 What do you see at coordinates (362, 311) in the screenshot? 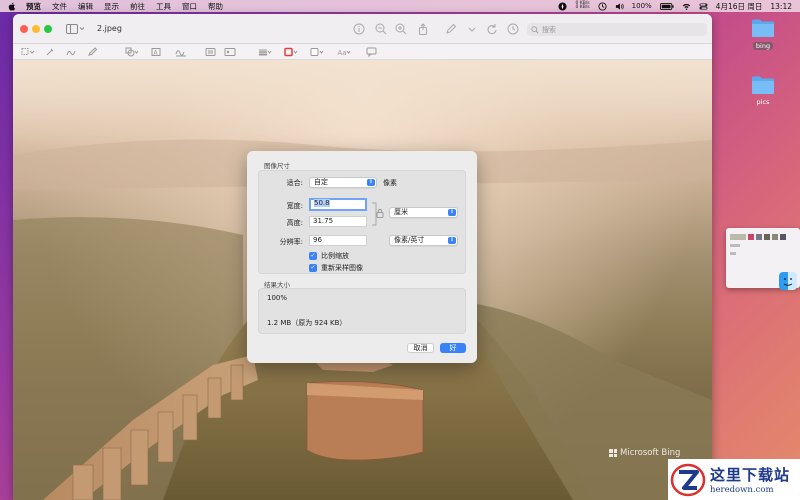
I see `result-size-panel: 100% 1.2 MB（原为 924 KB）` at bounding box center [362, 311].